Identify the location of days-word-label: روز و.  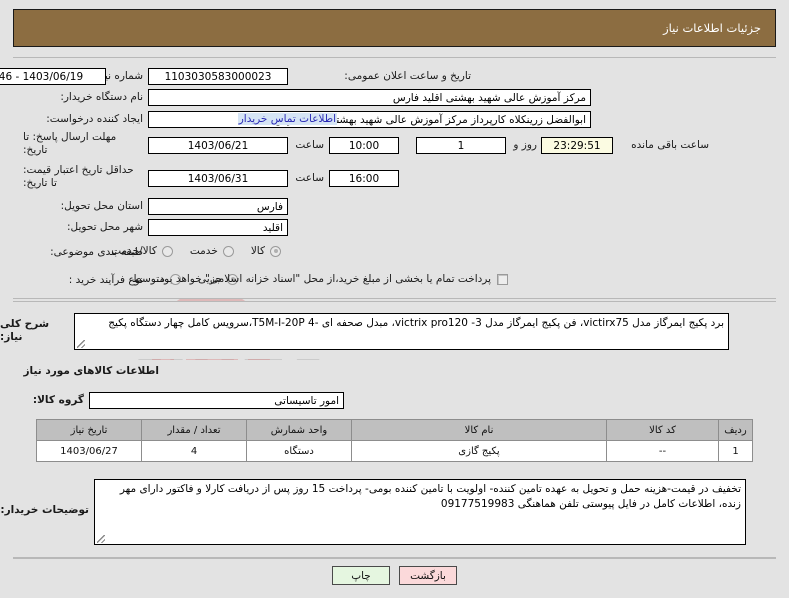
(525, 145).